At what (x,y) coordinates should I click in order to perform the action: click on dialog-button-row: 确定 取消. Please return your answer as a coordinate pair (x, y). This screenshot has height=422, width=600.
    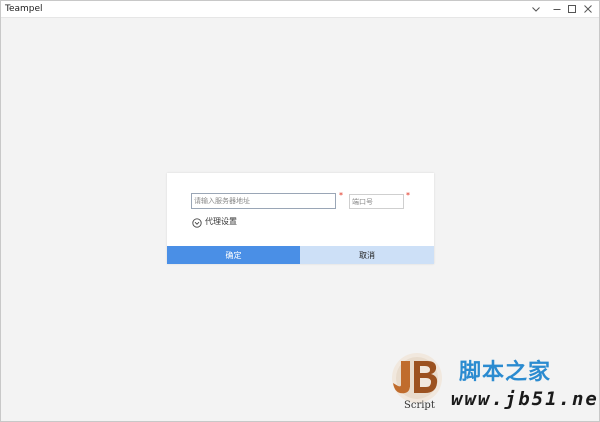
    Looking at the image, I should click on (300, 255).